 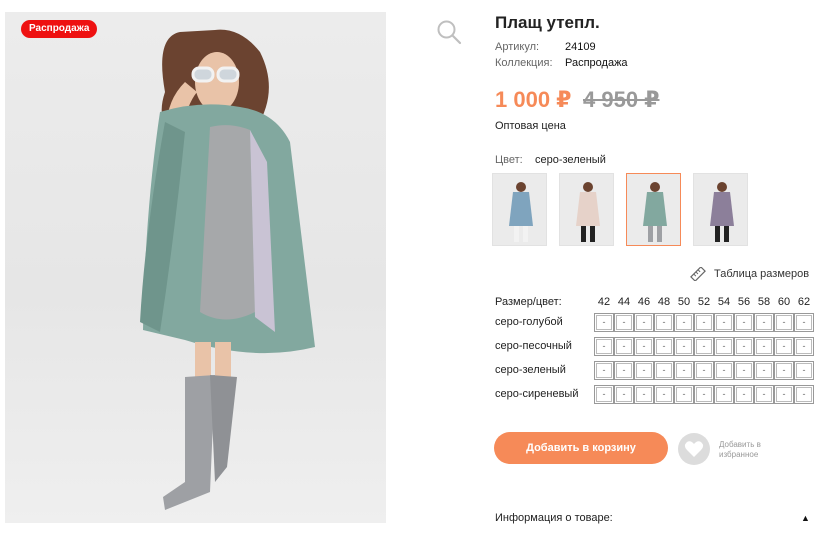 What do you see at coordinates (570, 160) in the screenshot?
I see `color-value: серо-зеленый` at bounding box center [570, 160].